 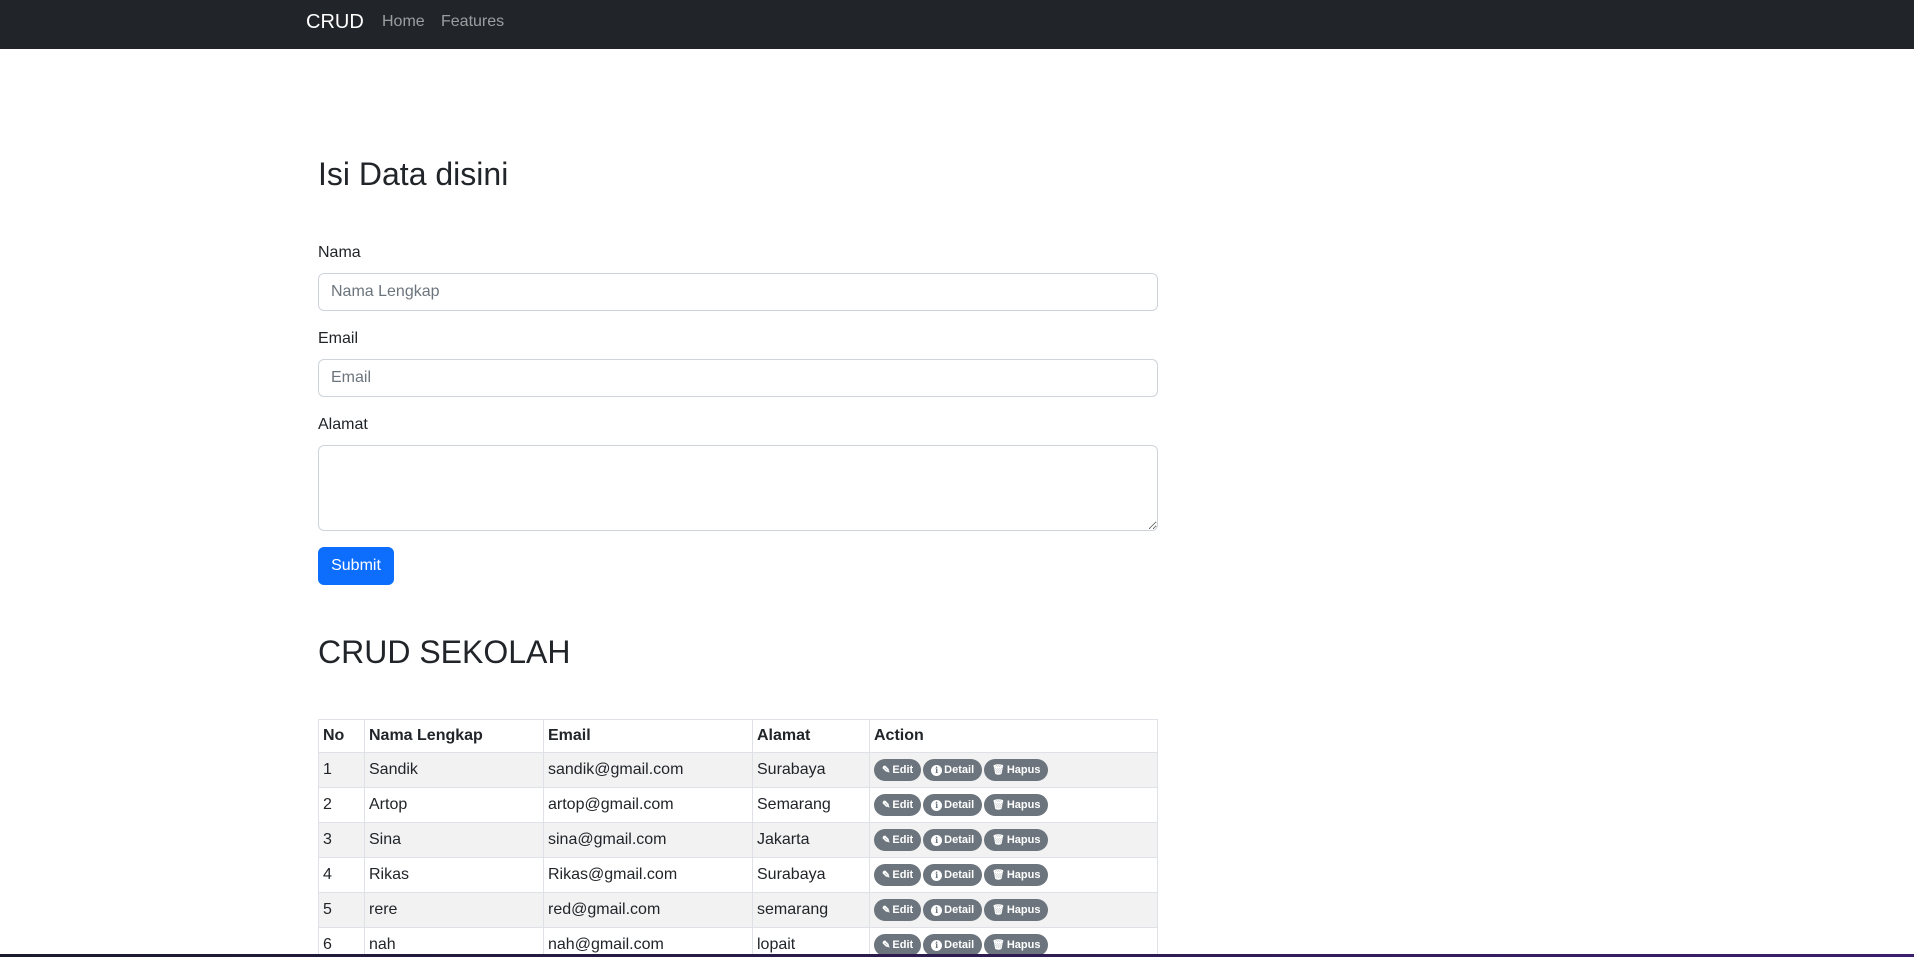 What do you see at coordinates (1013, 736) in the screenshot?
I see `header-action: Action` at bounding box center [1013, 736].